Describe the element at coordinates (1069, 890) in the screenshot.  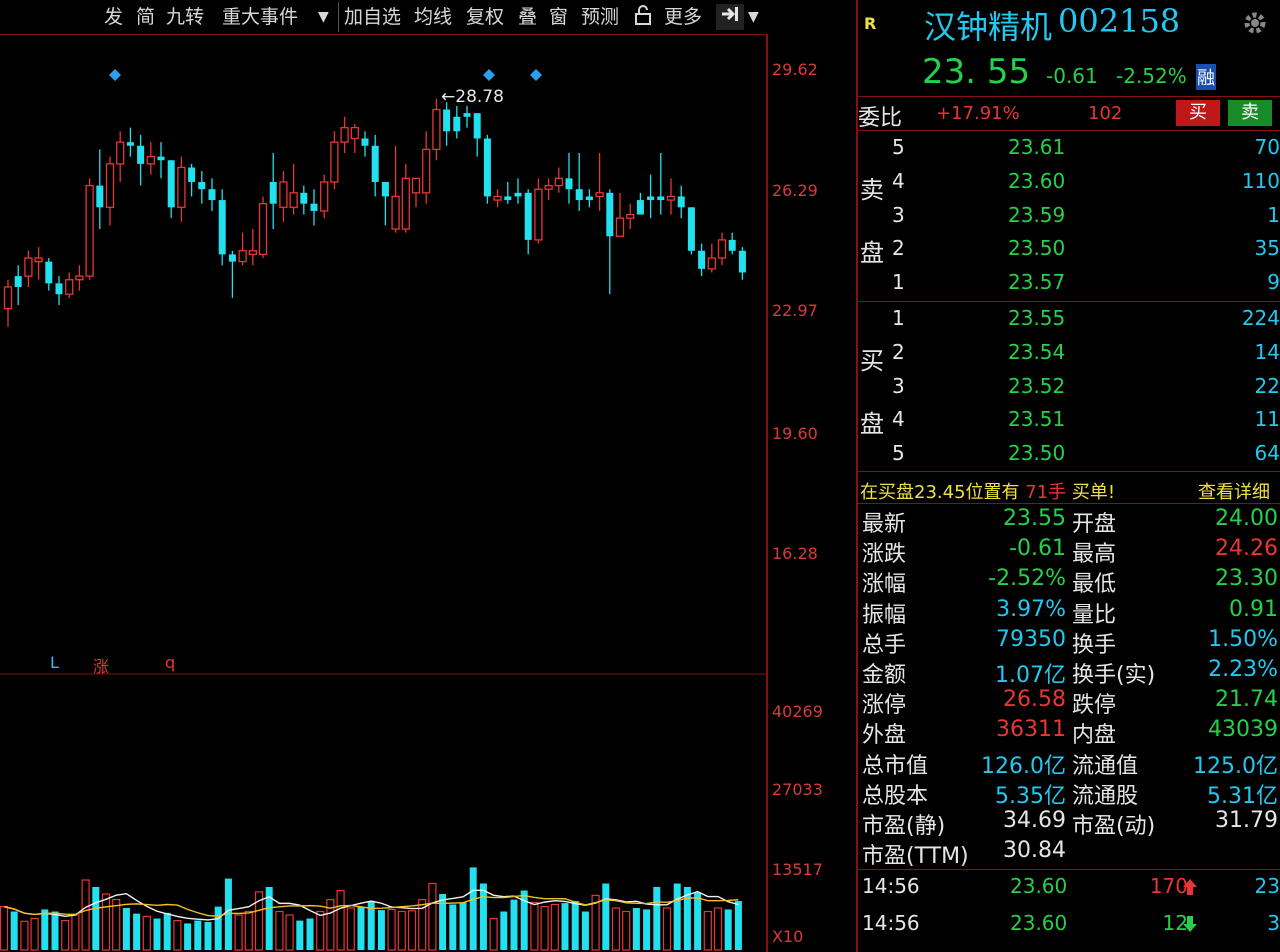
I see `tick-row: 14:56 23.60 170 23` at that location.